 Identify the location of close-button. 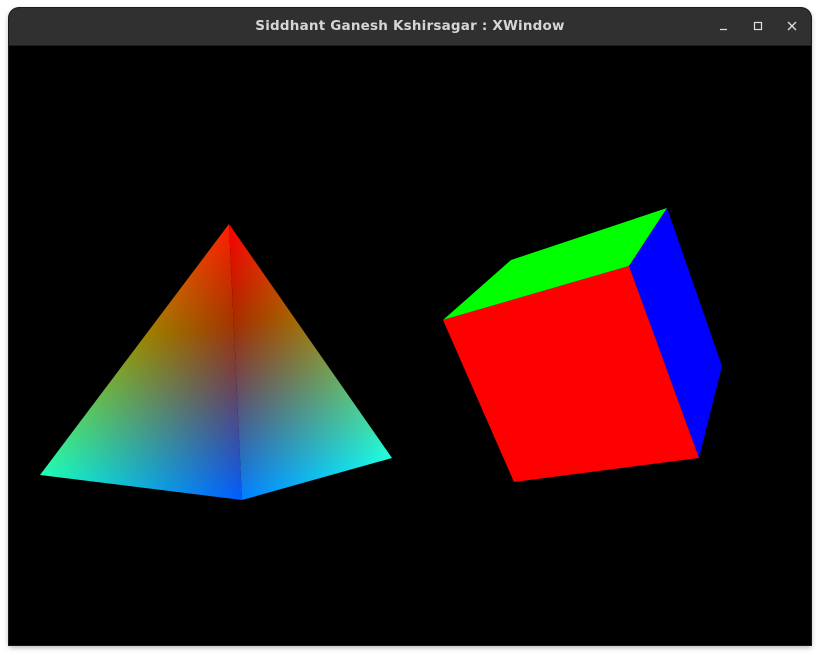
(792, 26).